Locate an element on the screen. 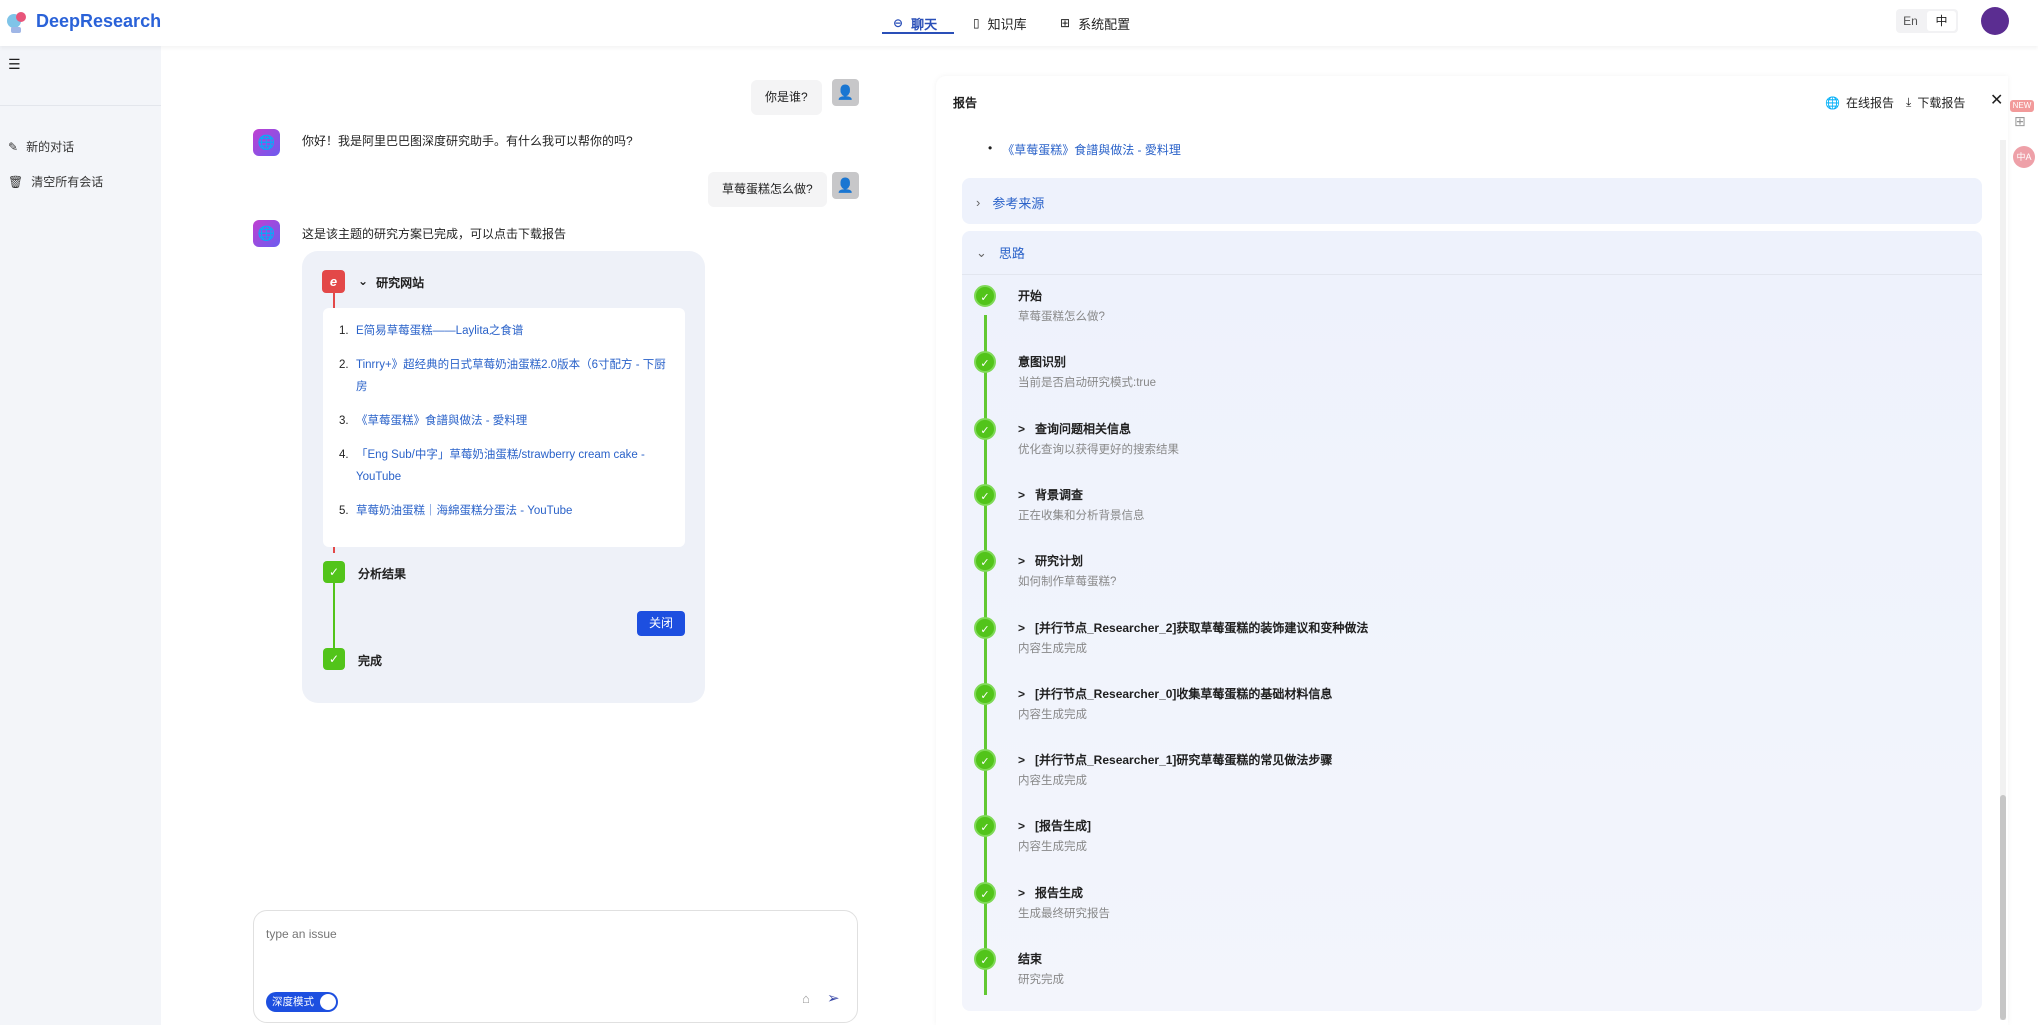  report-link: 《草莓蛋糕》食譜與做法 - 愛料理 is located at coordinates (1091, 149).